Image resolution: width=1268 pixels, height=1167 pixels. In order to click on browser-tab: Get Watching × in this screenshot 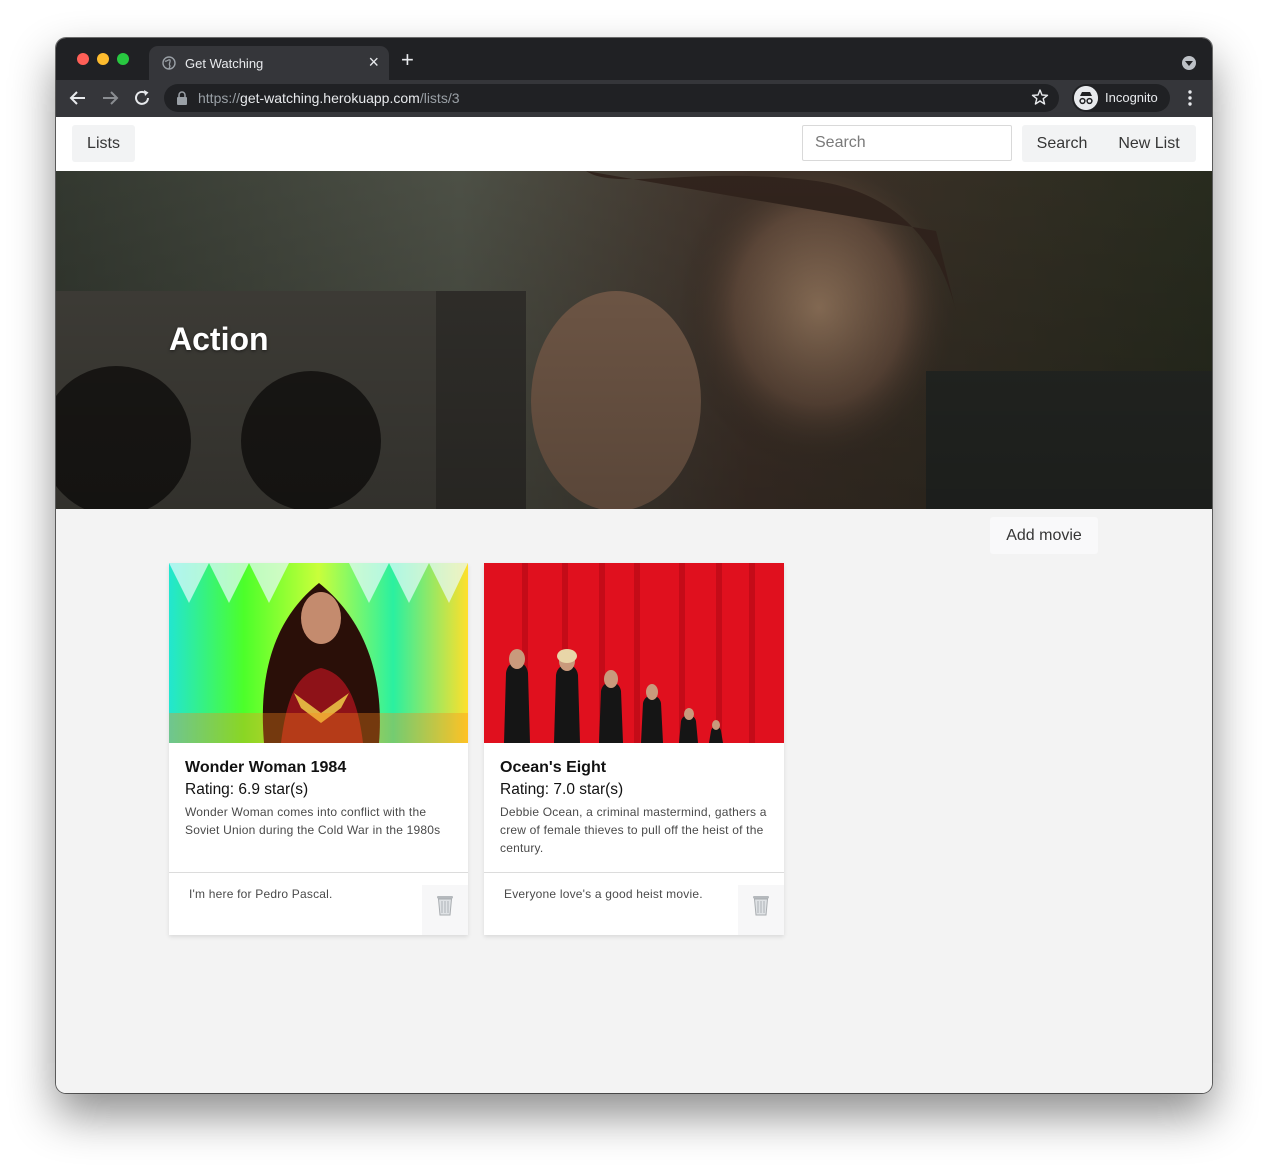, I will do `click(269, 63)`.